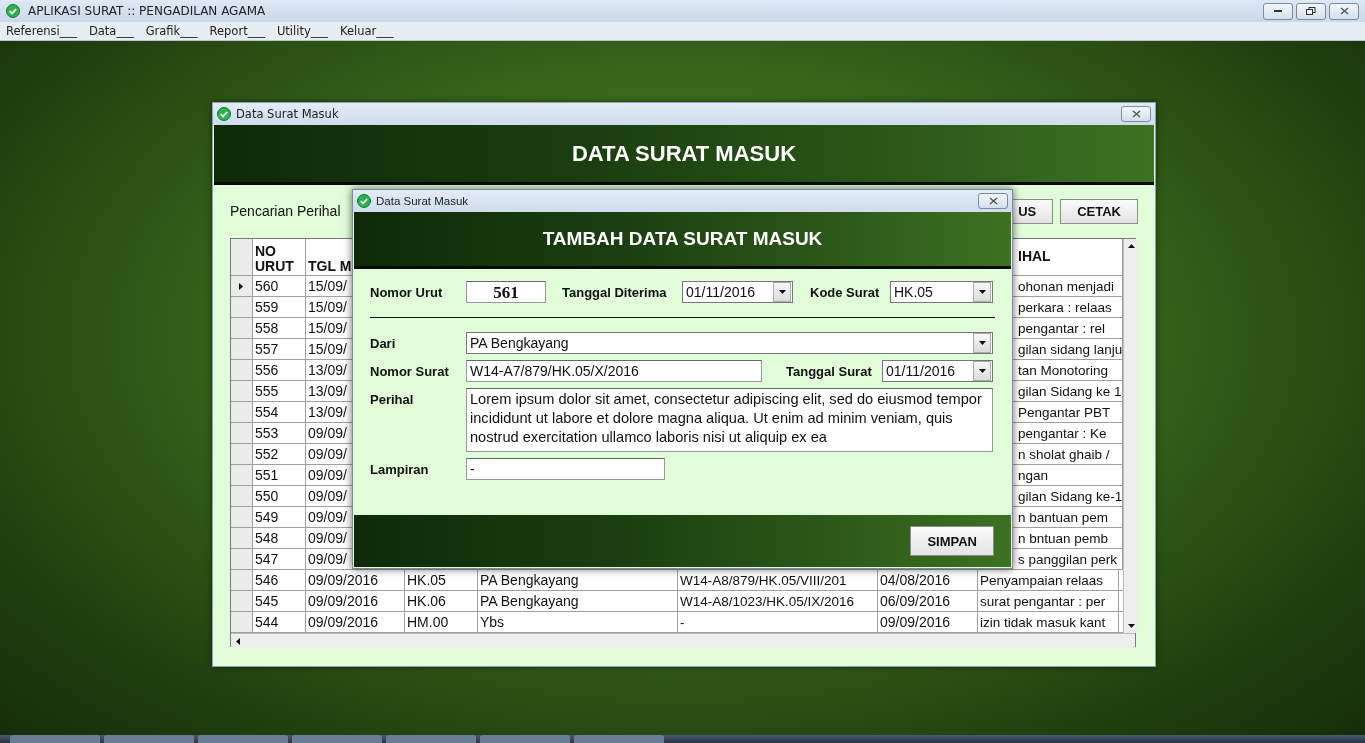 The height and width of the screenshot is (743, 1365). What do you see at coordinates (279, 538) in the screenshot?
I see `table-cell: 548` at bounding box center [279, 538].